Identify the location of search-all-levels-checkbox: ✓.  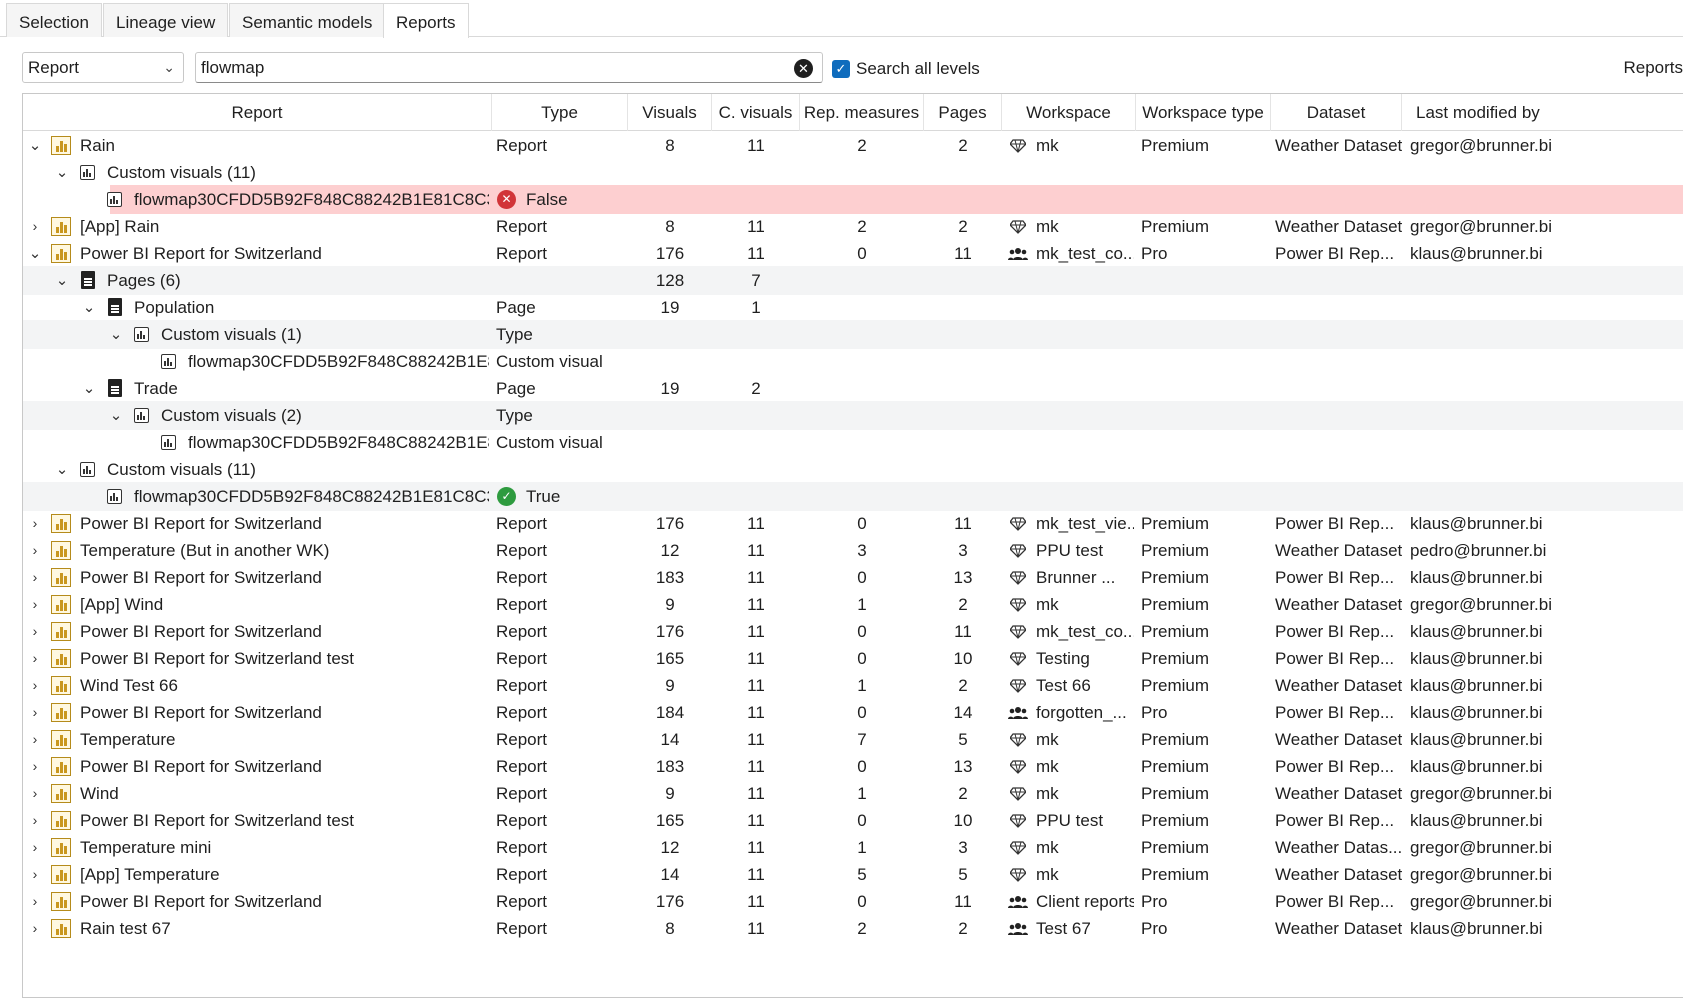
(841, 68).